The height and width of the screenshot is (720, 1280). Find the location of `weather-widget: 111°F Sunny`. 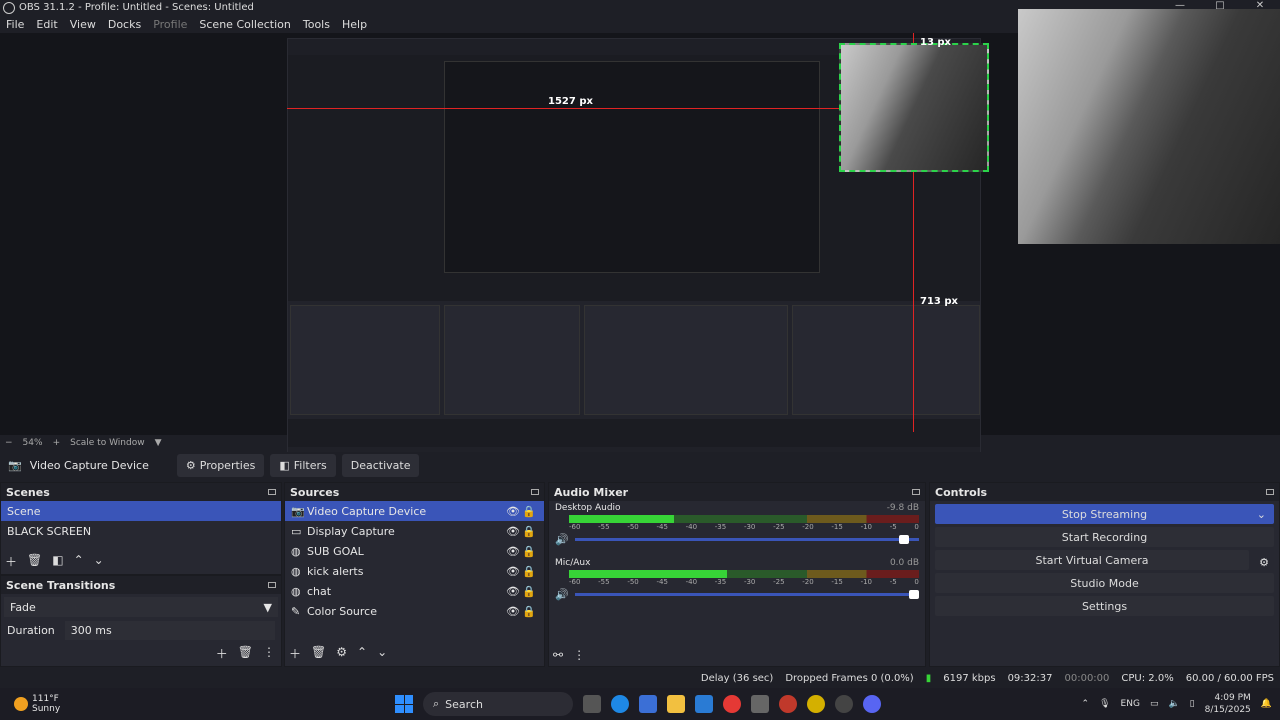

weather-widget: 111°F Sunny is located at coordinates (37, 704).